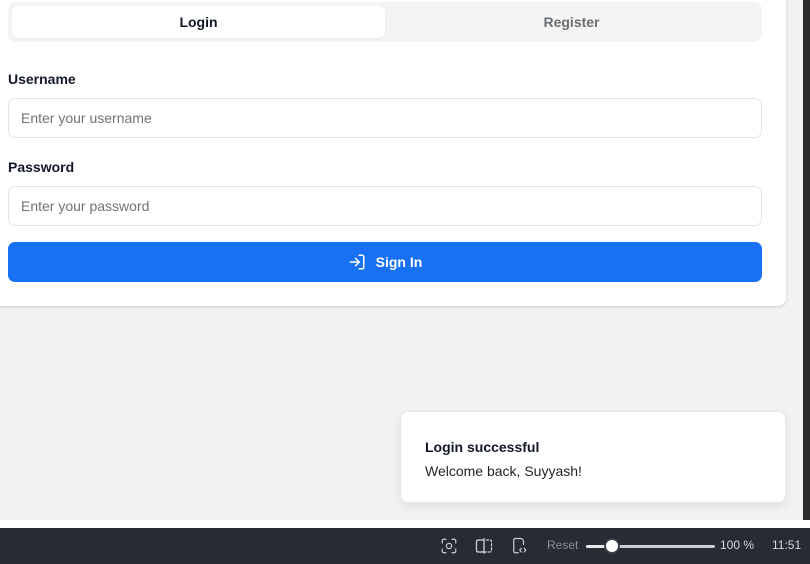 The width and height of the screenshot is (810, 564). I want to click on reset-zoom-button: Reset, so click(562, 545).